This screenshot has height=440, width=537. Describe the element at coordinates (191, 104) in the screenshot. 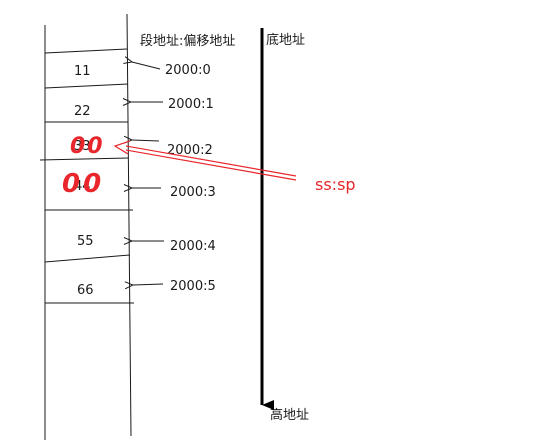

I see `address-label: 2000:1` at that location.